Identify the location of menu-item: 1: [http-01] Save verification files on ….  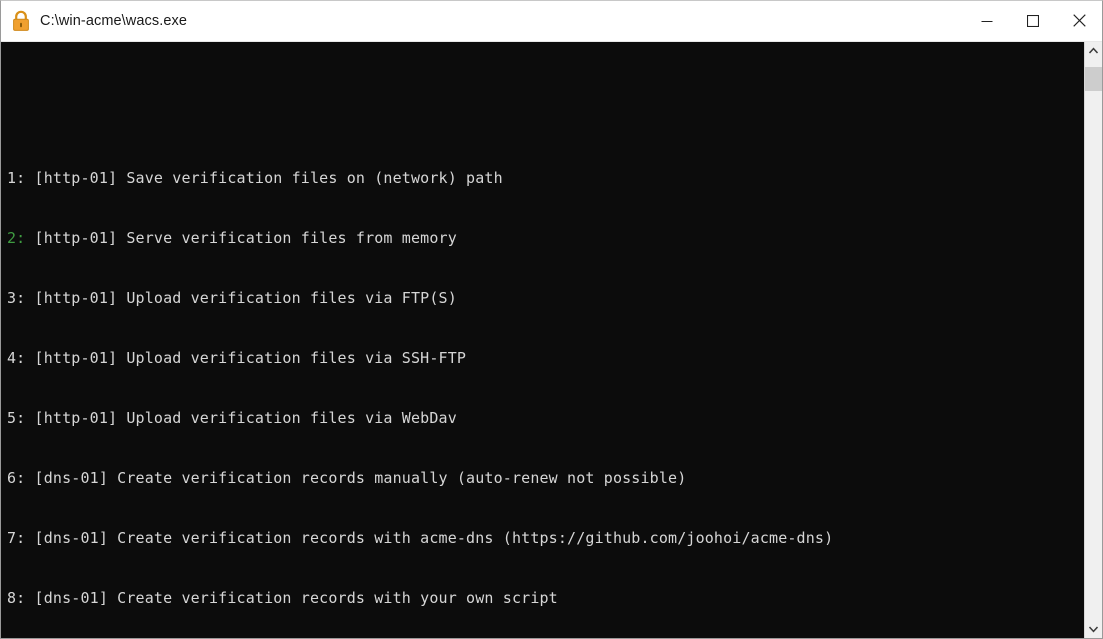
(545, 178).